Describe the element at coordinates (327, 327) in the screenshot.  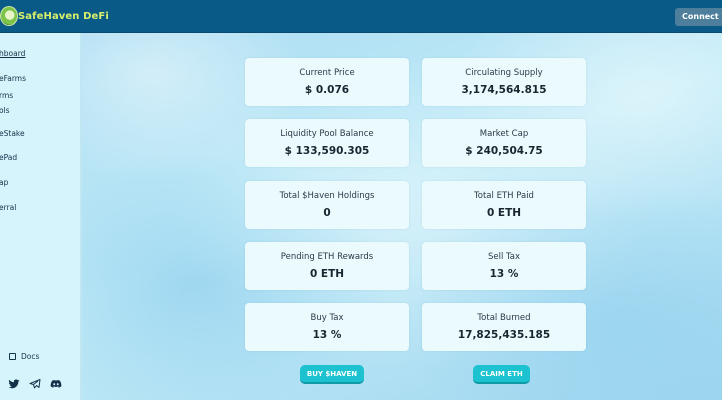
I see `stat-card-buy-tax: Buy Tax 13 %` at that location.